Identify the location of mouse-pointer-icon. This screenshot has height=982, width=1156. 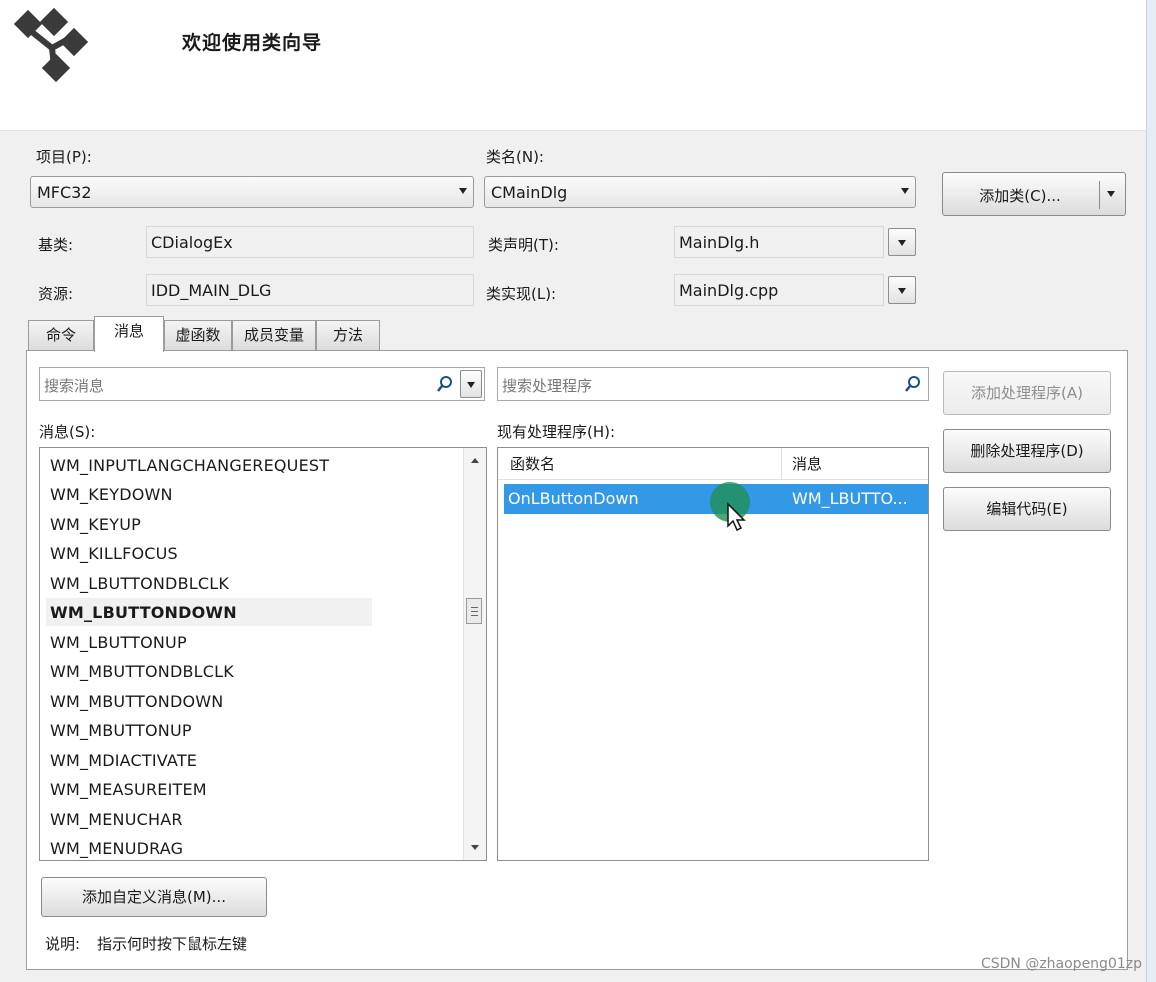
(736, 517).